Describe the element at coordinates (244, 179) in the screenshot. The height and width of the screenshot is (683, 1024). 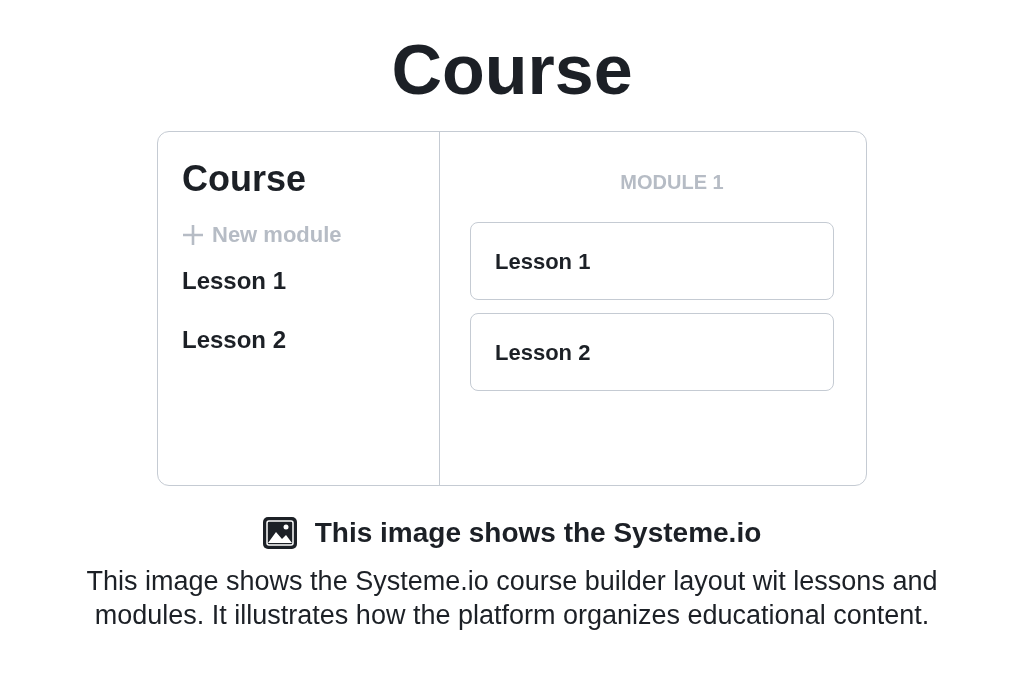
I see `sidebar-title: Course` at that location.